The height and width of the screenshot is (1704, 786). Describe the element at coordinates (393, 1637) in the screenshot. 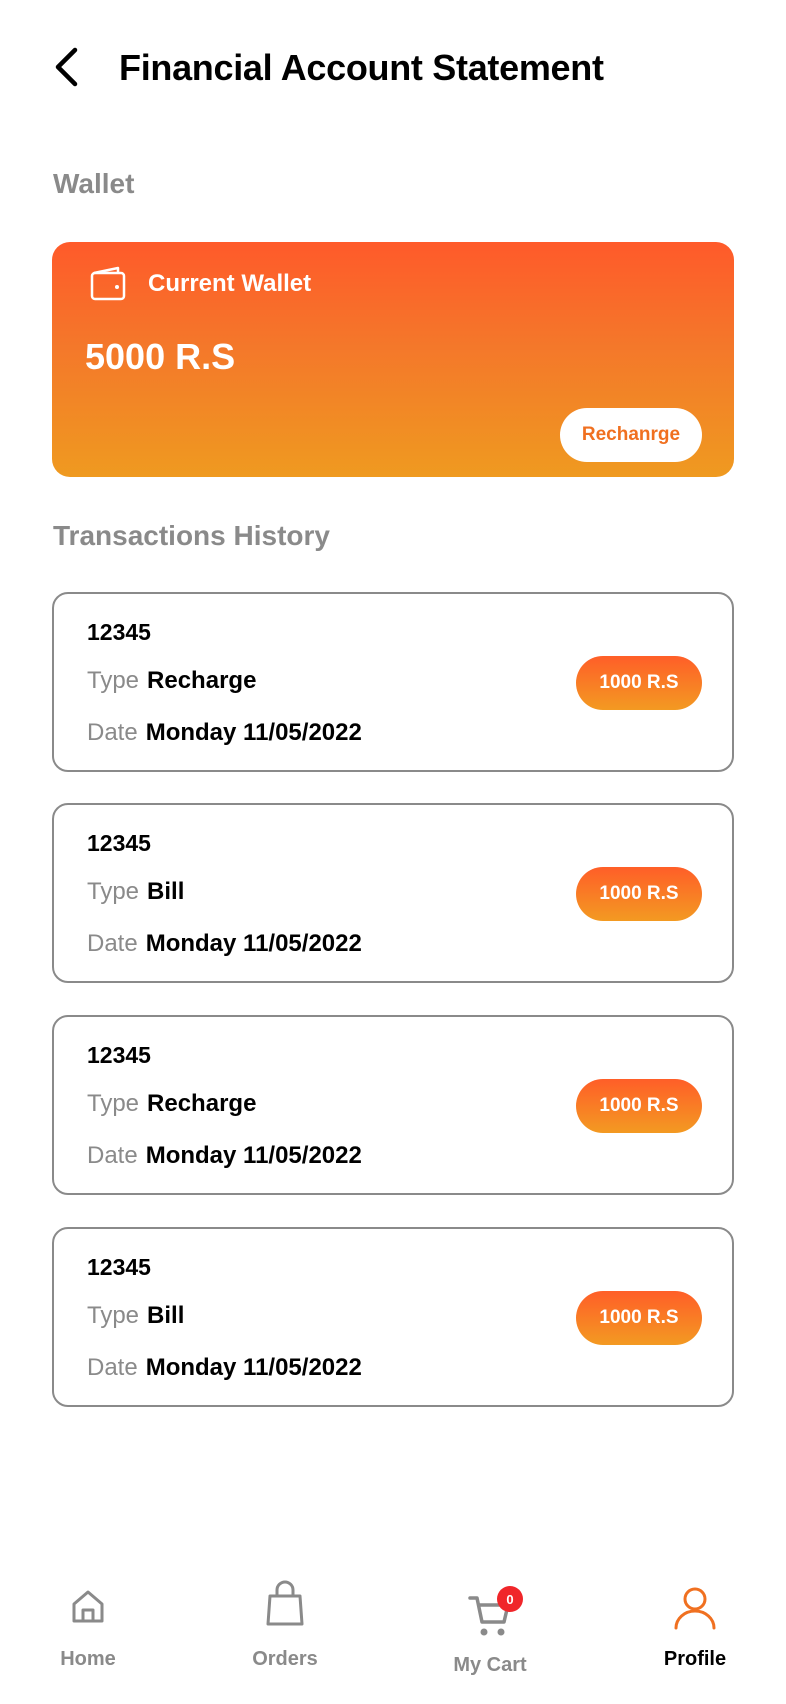

I see `bottom-navigation: Home Orders 0 My Cart Profile` at that location.